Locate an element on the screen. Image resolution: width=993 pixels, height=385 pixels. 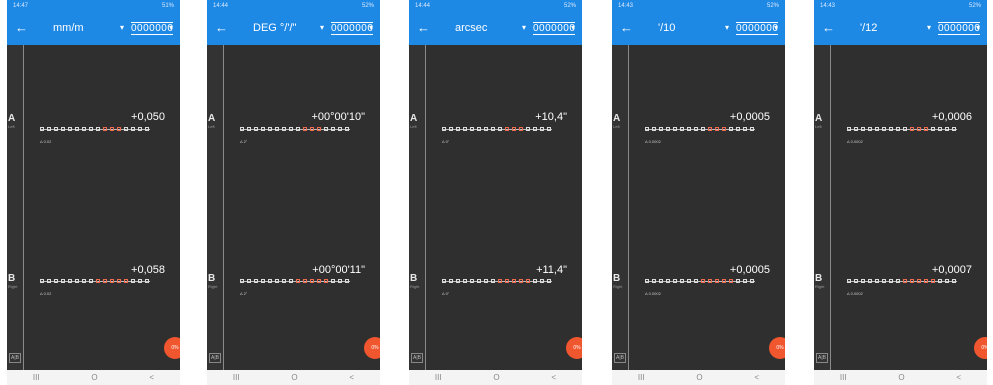
channel-b-delta: Δ 0.02 is located at coordinates (46, 293).